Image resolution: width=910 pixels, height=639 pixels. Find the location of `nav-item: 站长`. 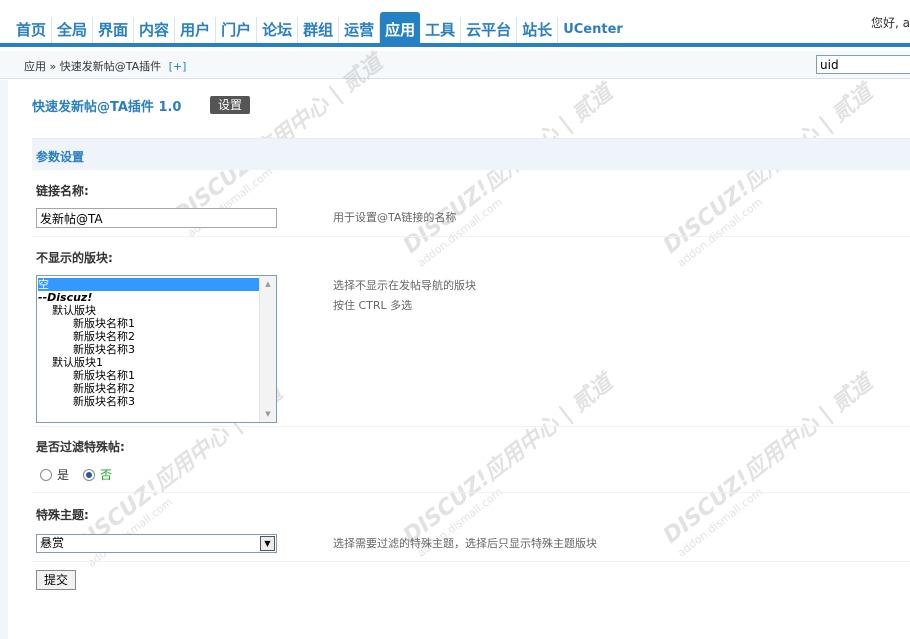

nav-item: 站长 is located at coordinates (538, 30).